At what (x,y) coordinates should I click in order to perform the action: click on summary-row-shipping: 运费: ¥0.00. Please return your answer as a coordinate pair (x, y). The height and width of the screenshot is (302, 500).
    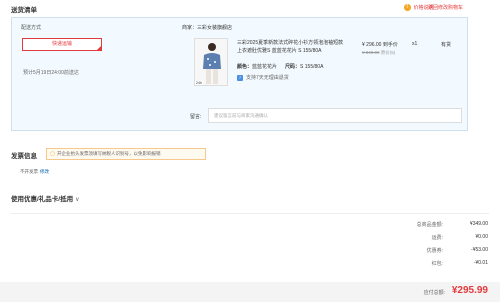
    Looking at the image, I should click on (388, 238).